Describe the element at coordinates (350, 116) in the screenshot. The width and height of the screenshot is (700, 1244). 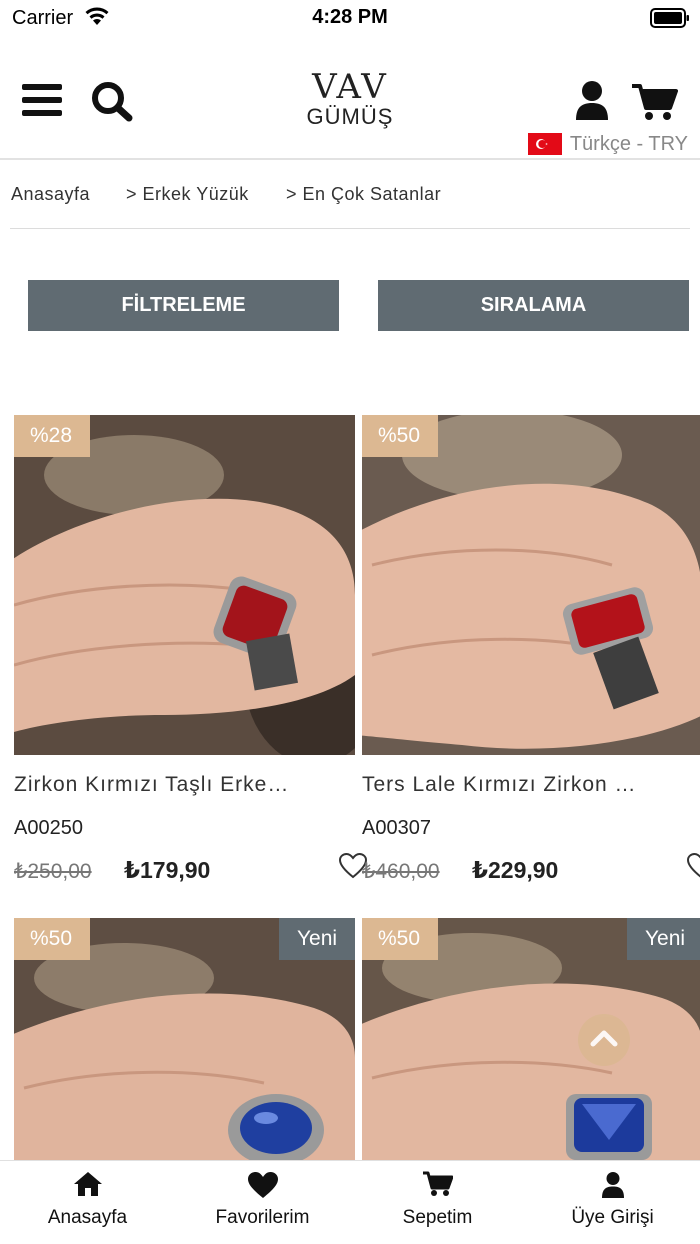
I see `logo-text: GÜMÜŞ` at that location.